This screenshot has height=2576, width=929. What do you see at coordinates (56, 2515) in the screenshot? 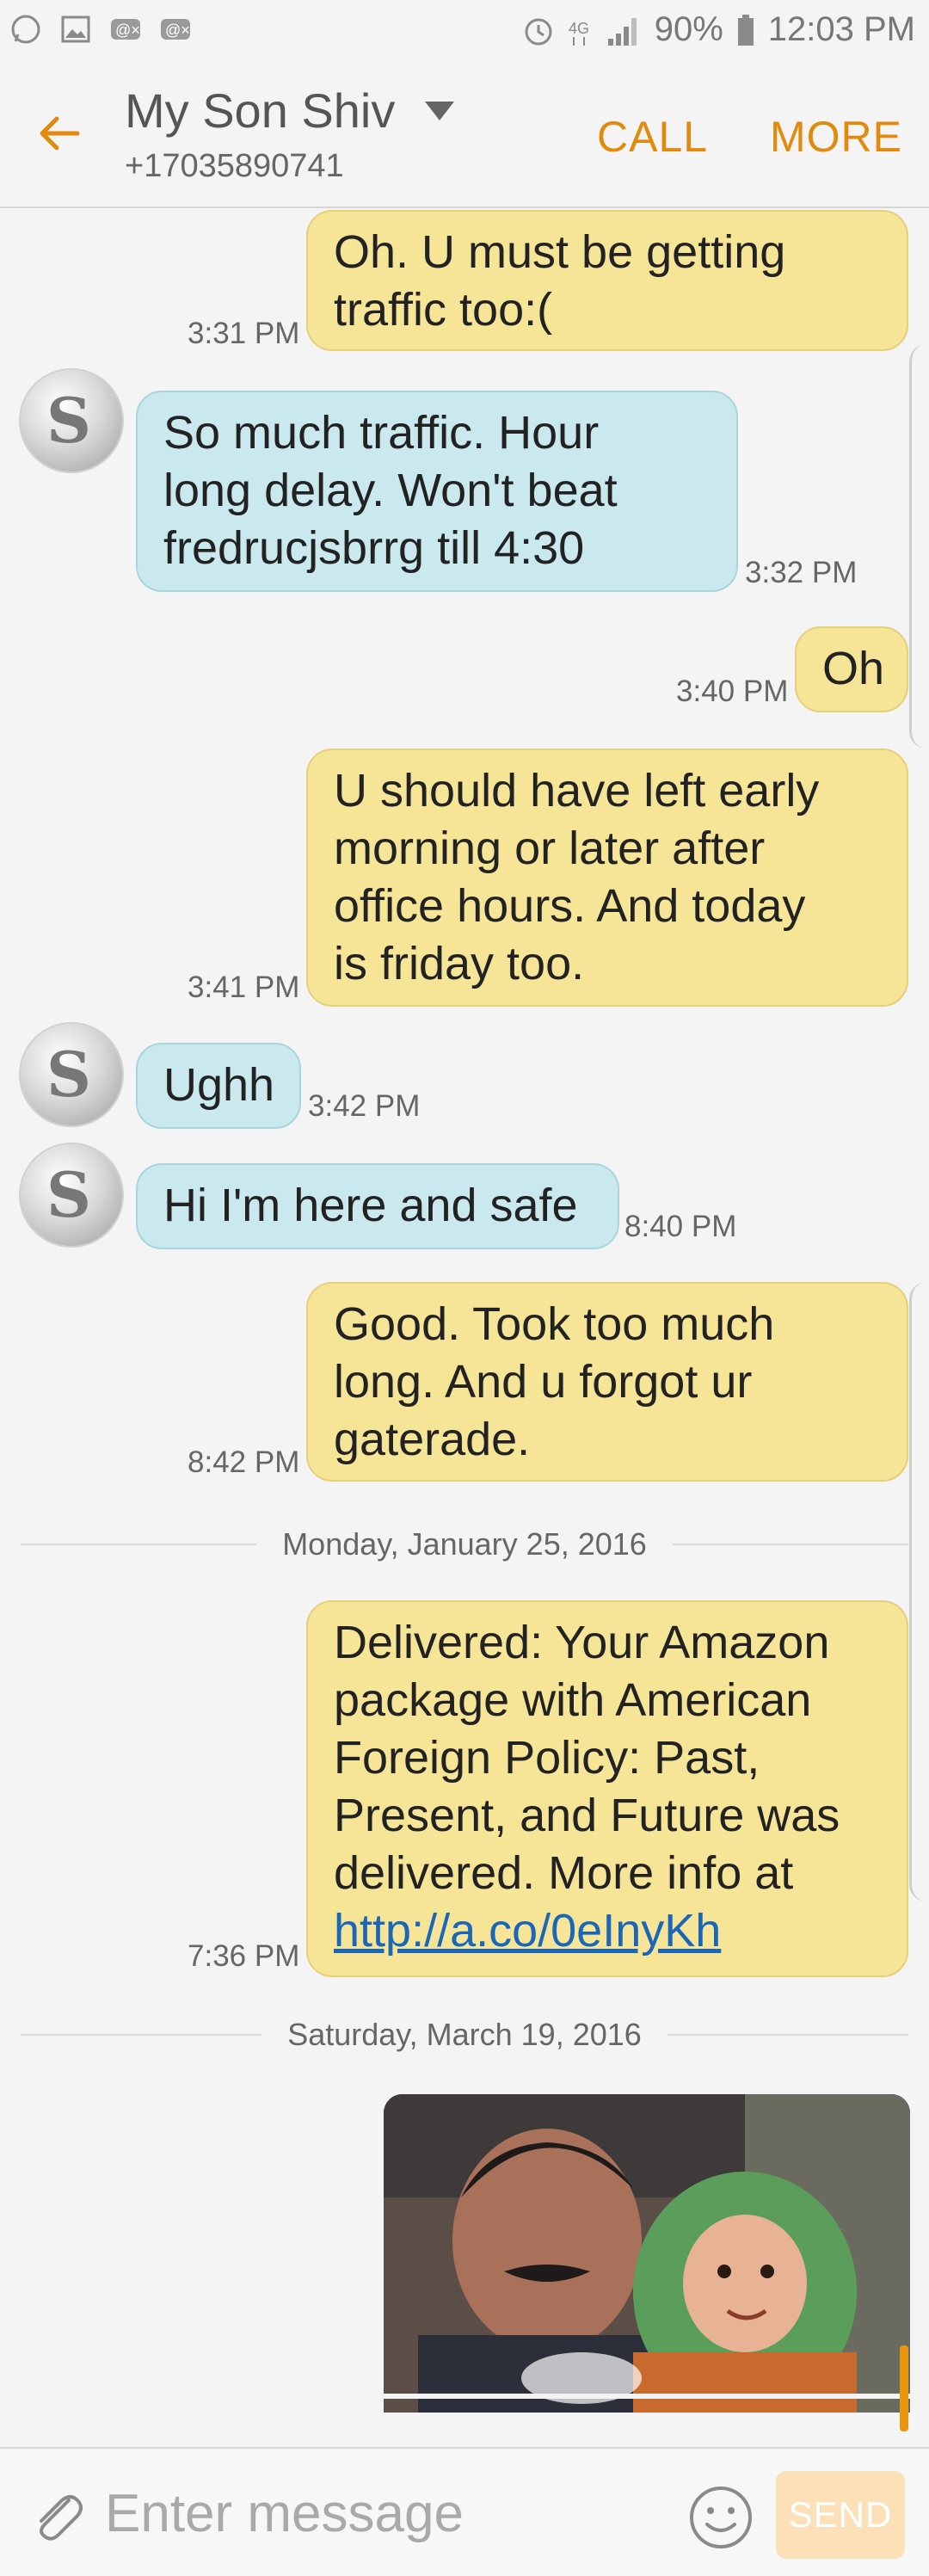
I see `attach-icon` at bounding box center [56, 2515].